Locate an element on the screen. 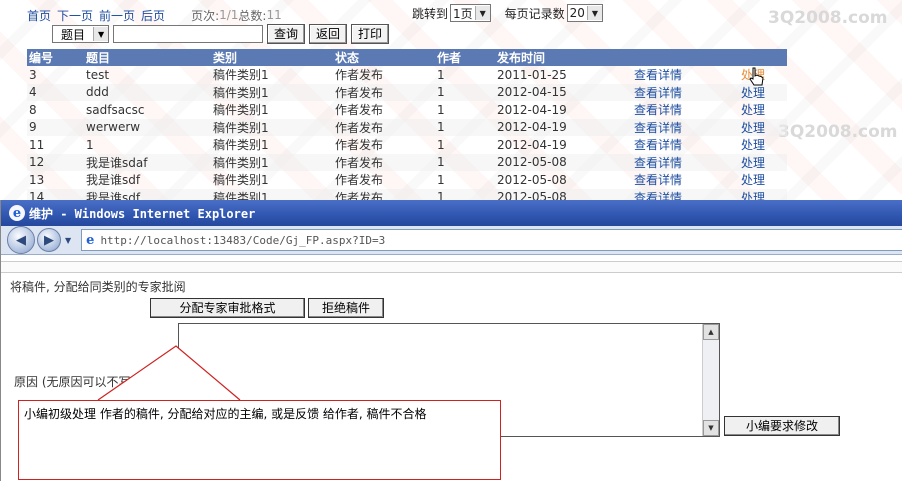  cell-id: 4 is located at coordinates (55, 92).